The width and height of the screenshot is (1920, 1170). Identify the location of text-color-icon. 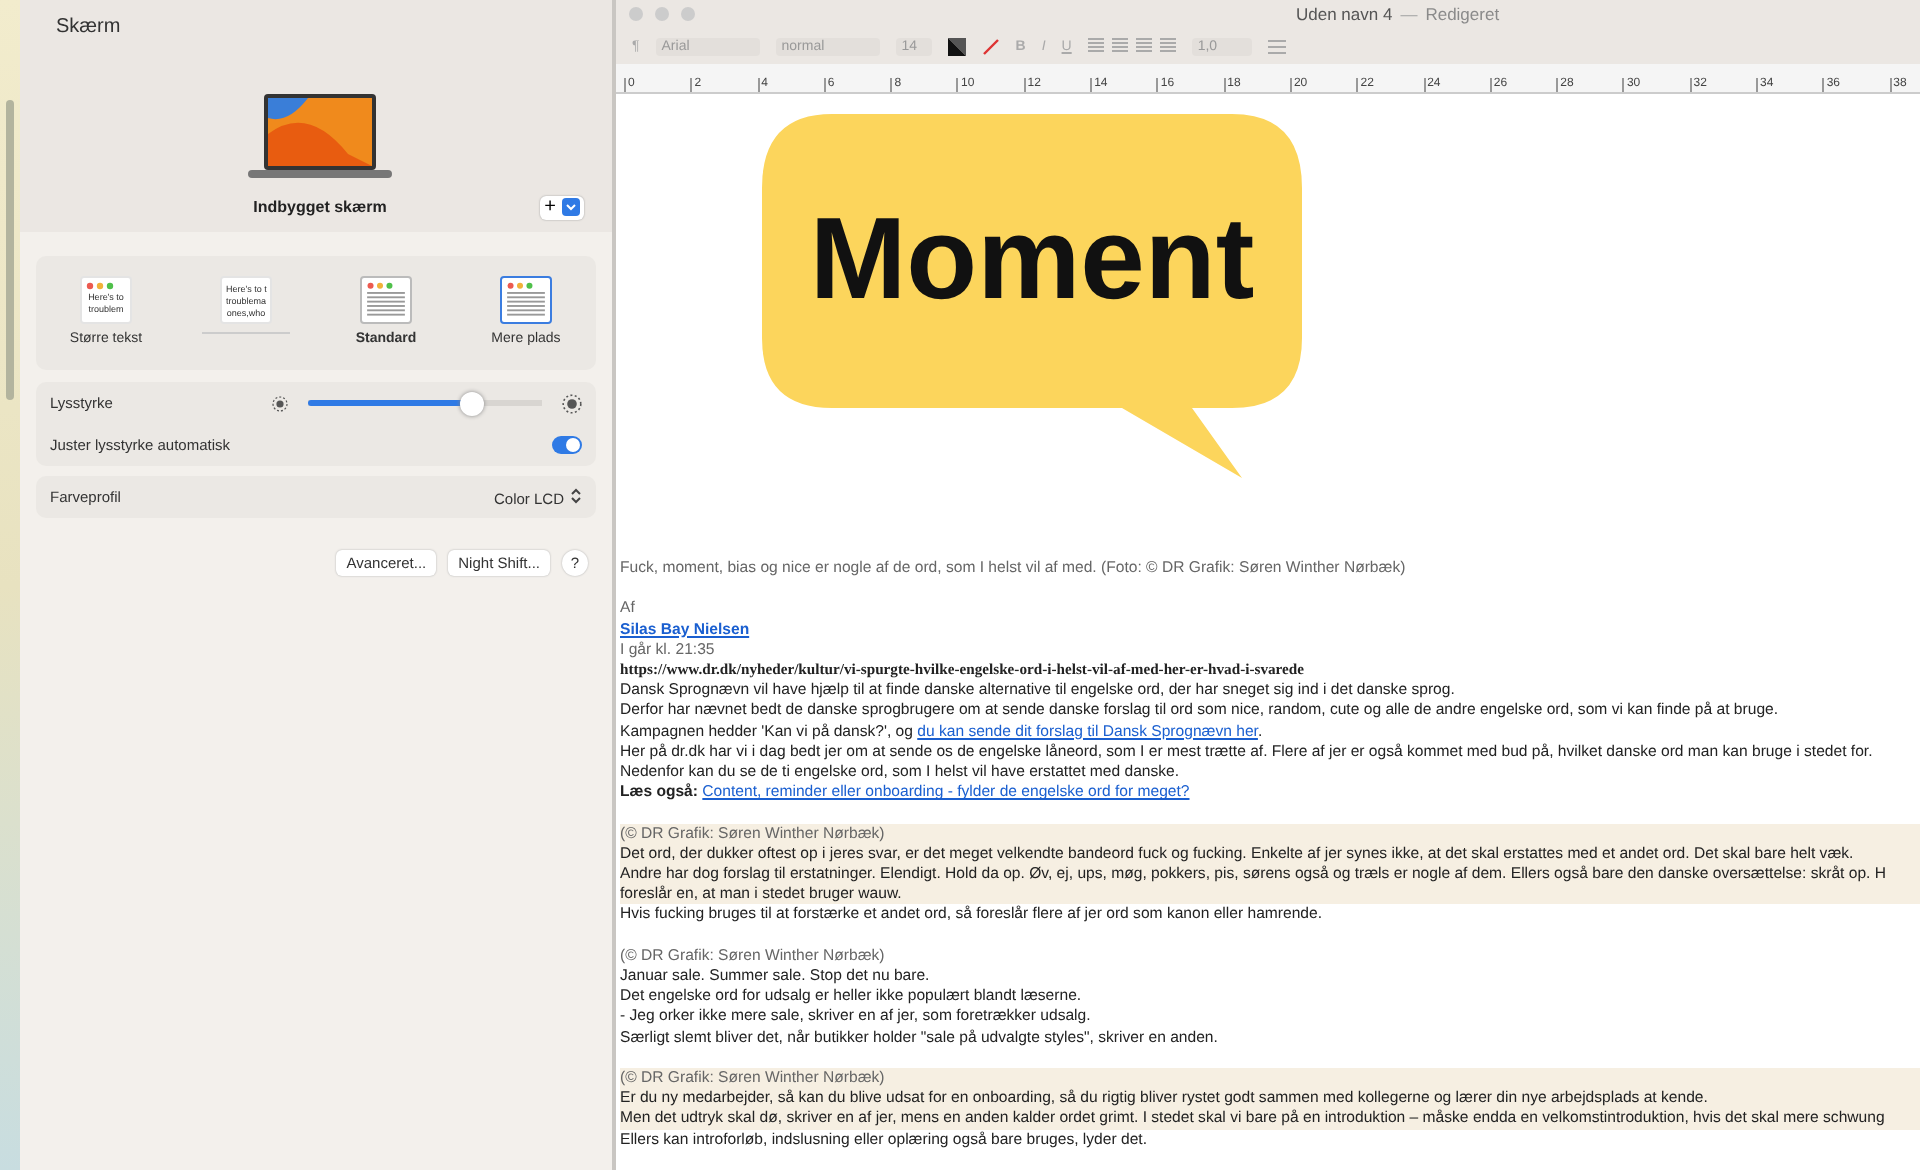
(956, 46).